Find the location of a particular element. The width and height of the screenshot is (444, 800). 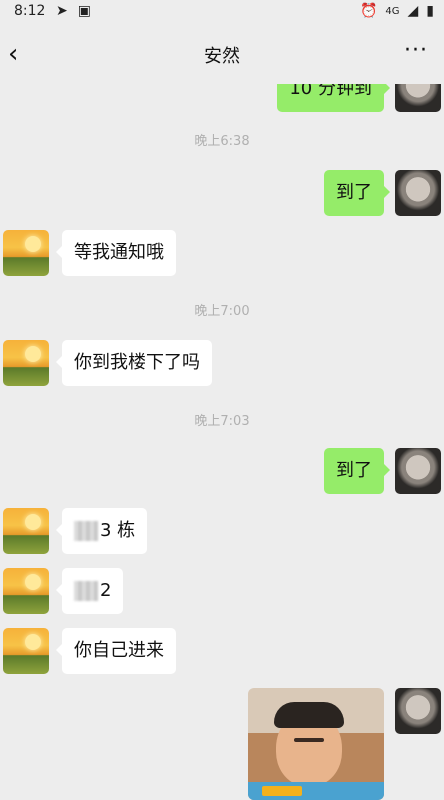

sticker-image is located at coordinates (316, 744).